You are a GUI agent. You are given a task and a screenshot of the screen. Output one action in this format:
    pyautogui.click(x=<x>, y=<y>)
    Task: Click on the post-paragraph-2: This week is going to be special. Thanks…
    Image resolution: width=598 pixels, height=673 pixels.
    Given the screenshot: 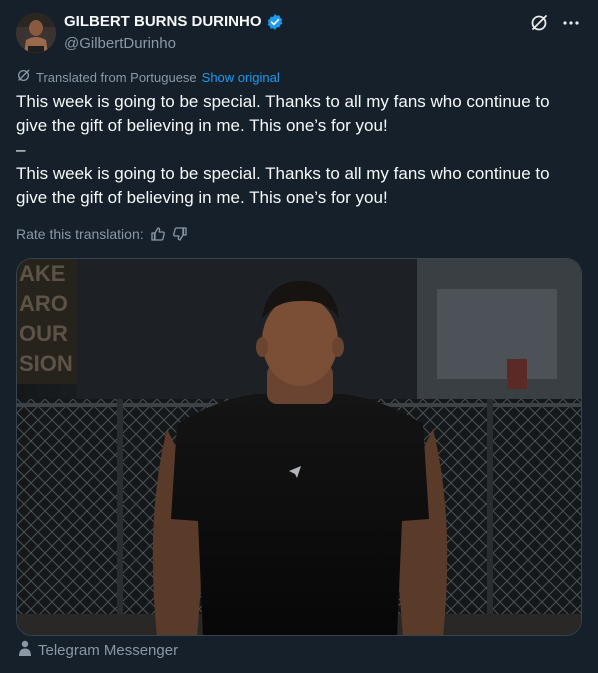 What is the action you would take?
    pyautogui.click(x=283, y=185)
    